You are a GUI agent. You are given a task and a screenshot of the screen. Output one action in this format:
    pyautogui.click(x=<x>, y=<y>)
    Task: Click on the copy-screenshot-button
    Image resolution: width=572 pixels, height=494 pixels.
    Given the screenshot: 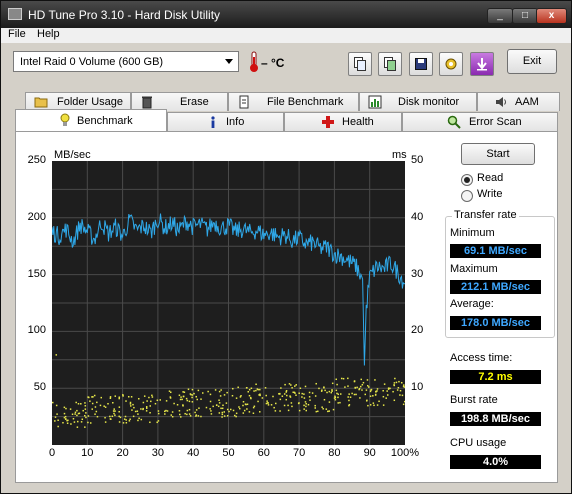 What is the action you would take?
    pyautogui.click(x=390, y=64)
    